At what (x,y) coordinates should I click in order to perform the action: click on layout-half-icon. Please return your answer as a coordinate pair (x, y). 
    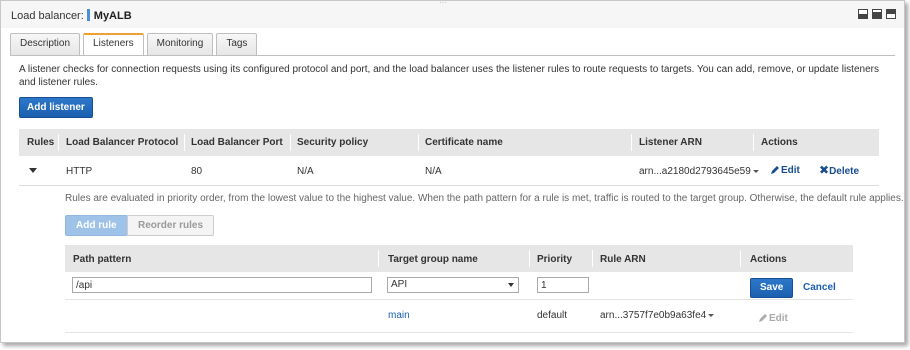
    Looking at the image, I should click on (877, 14).